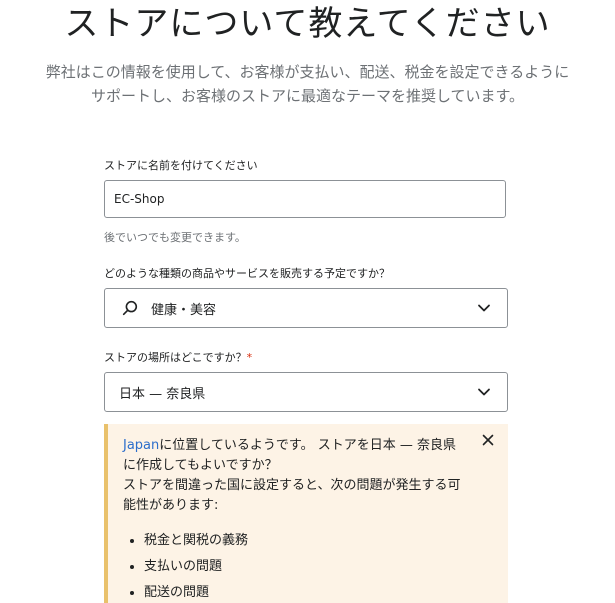 The height and width of the screenshot is (603, 615). Describe the element at coordinates (130, 308) in the screenshot. I see `search-icon` at that location.